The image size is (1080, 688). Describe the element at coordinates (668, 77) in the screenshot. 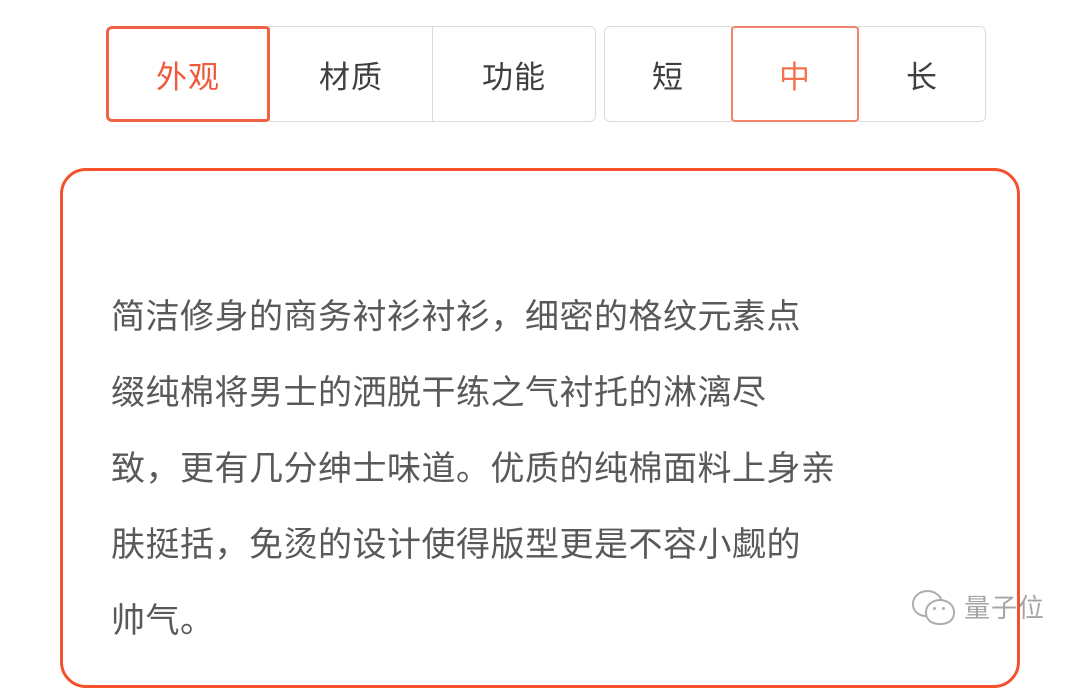

I see `tab-label: 短` at that location.